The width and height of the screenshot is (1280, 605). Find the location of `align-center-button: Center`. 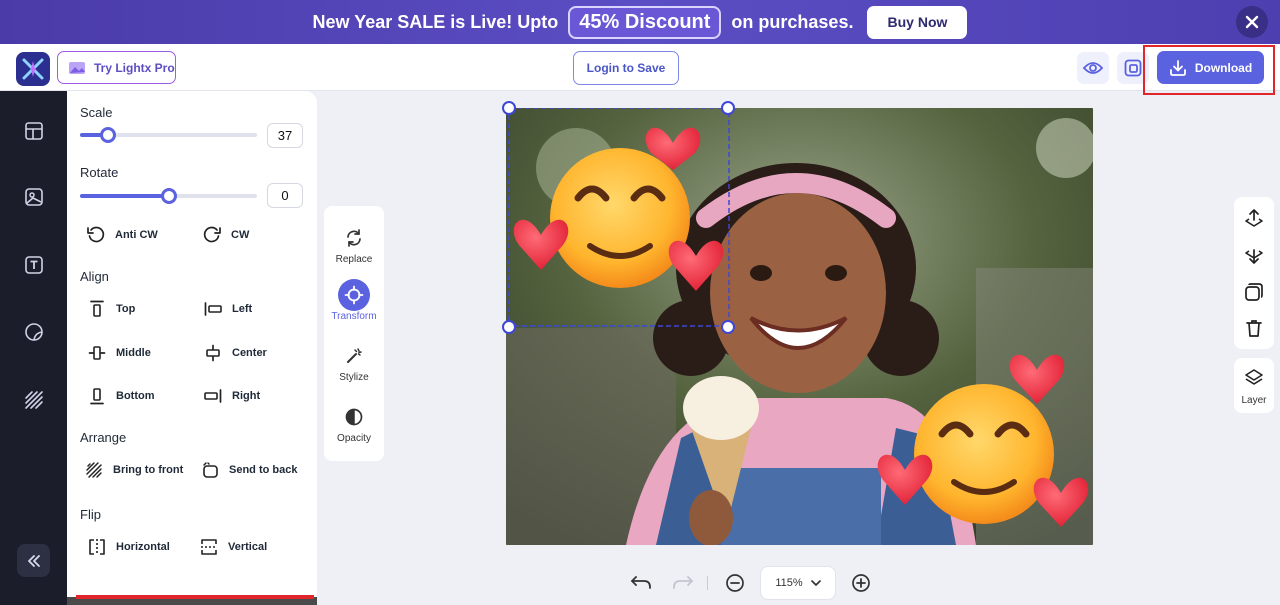

align-center-button: Center is located at coordinates (234, 353).